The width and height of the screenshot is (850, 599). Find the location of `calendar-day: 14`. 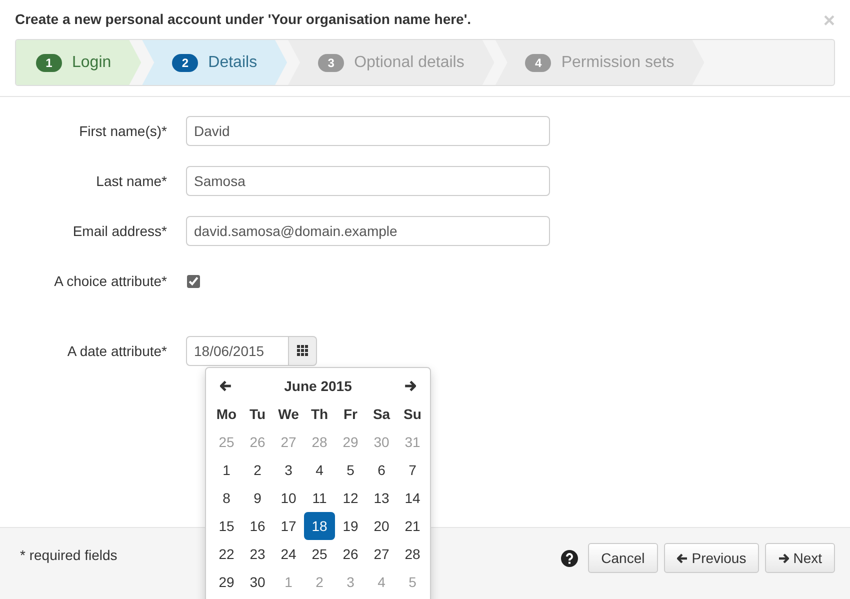

calendar-day: 14 is located at coordinates (412, 498).